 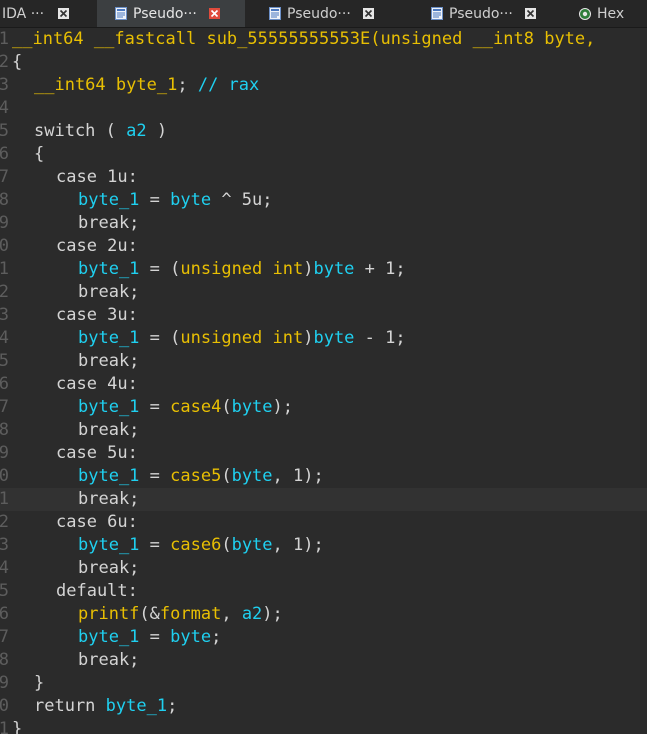 What do you see at coordinates (70, 85) in the screenshot?
I see `type-keyword: __int64` at bounding box center [70, 85].